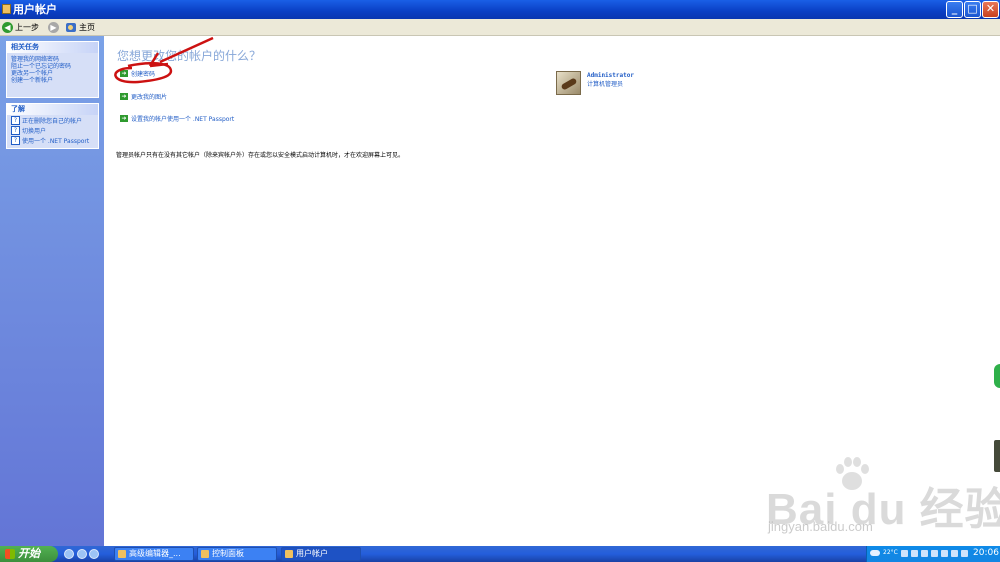 The image size is (1000, 562). I want to click on close-button: ✕, so click(990, 9).